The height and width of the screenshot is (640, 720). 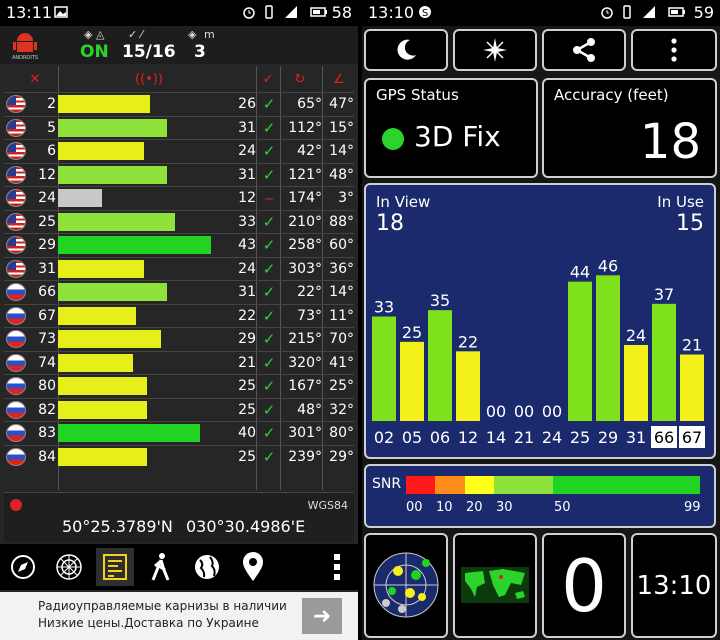 I want to click on clock-tile: 13:10, so click(x=674, y=585).